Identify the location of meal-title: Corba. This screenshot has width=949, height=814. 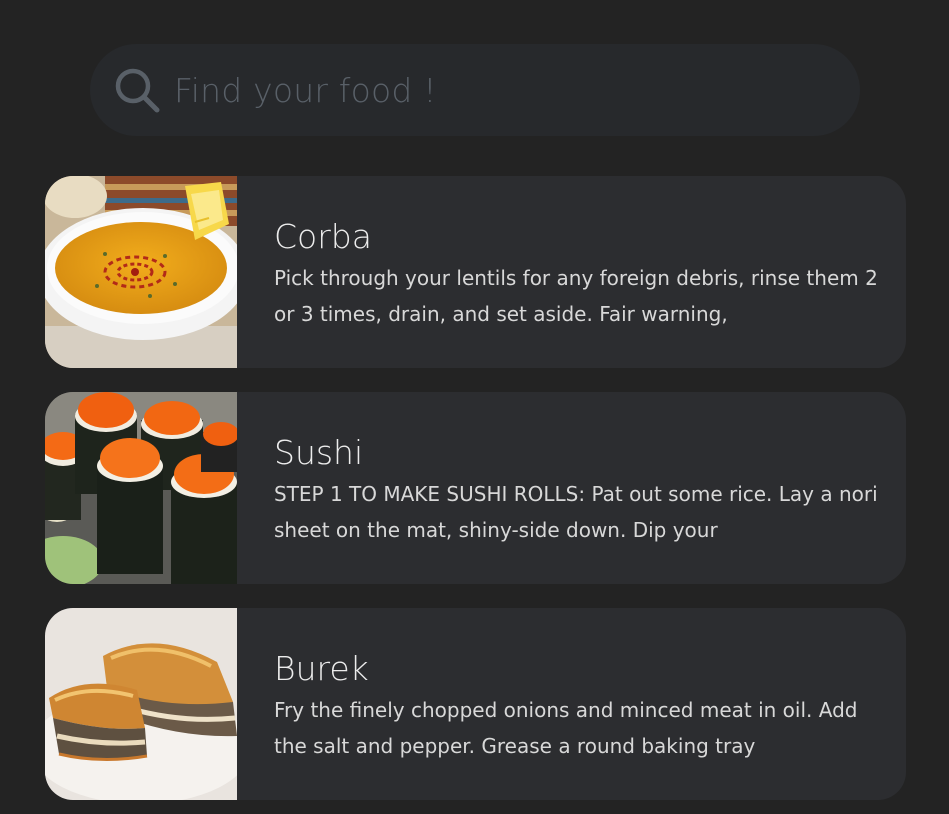
(323, 236).